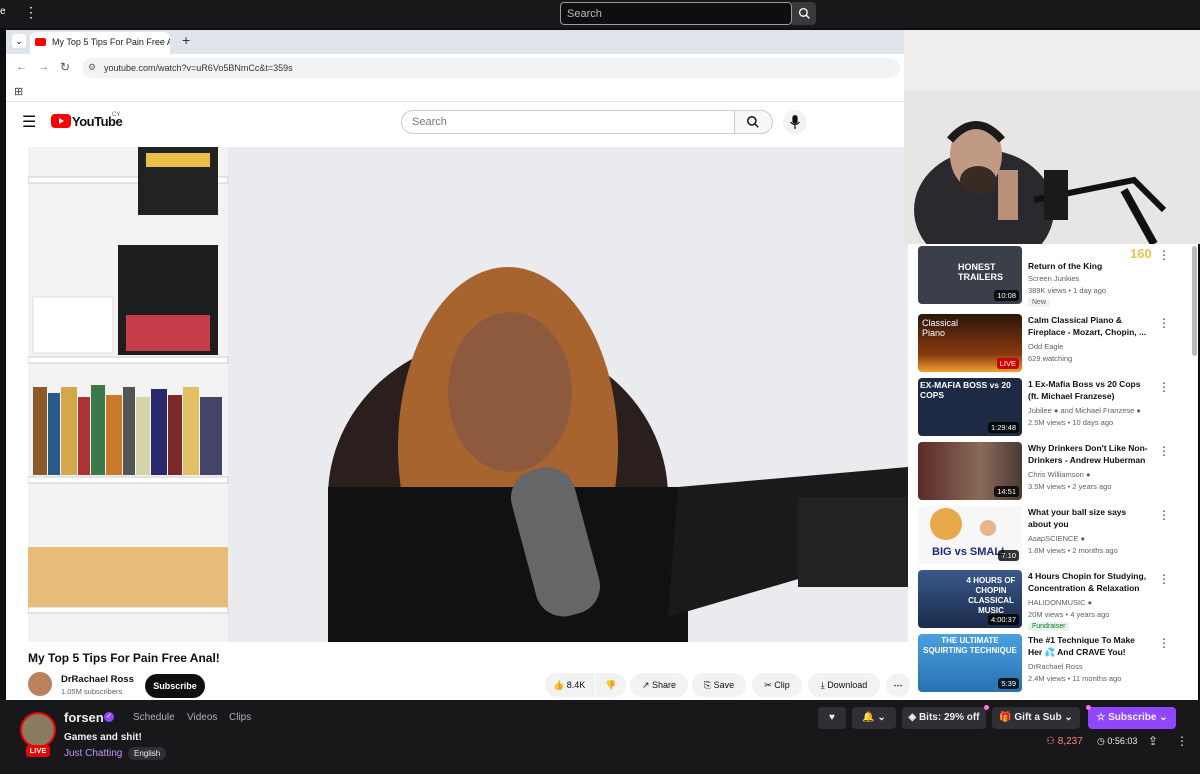  What do you see at coordinates (1132, 718) in the screenshot?
I see `twitch-subscribe-button: ☆ Subscribe ⌄` at bounding box center [1132, 718].